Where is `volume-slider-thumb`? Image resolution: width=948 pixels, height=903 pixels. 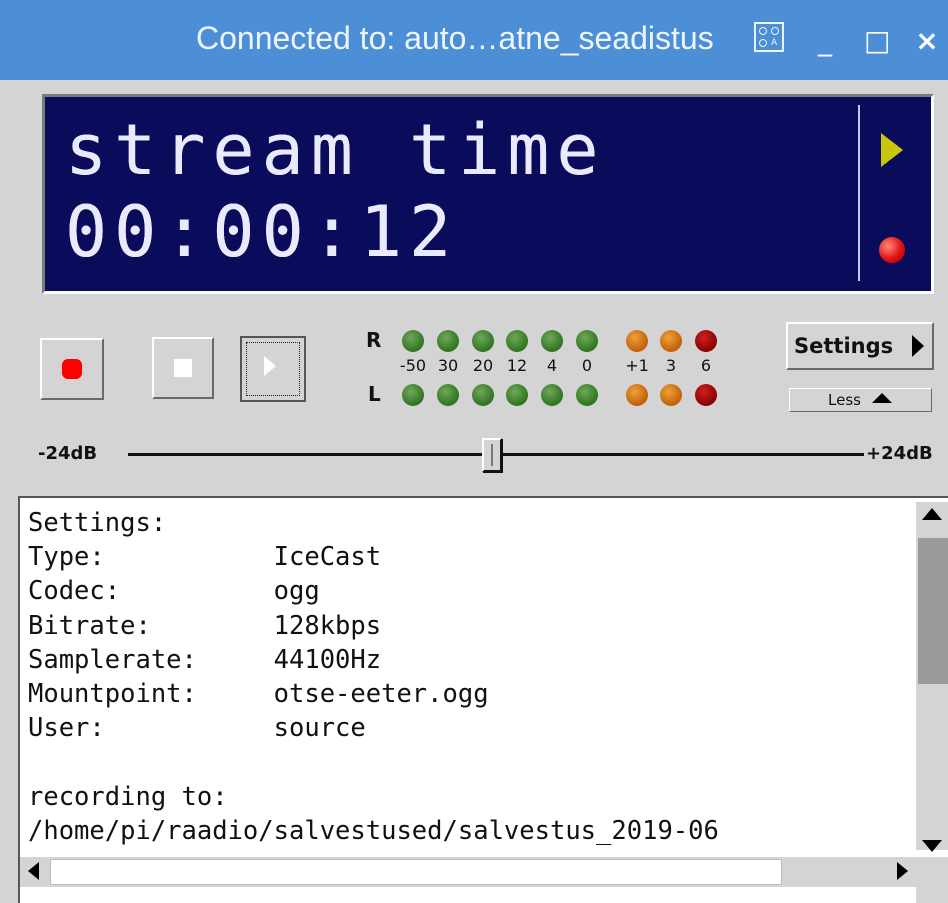 volume-slider-thumb is located at coordinates (492, 455).